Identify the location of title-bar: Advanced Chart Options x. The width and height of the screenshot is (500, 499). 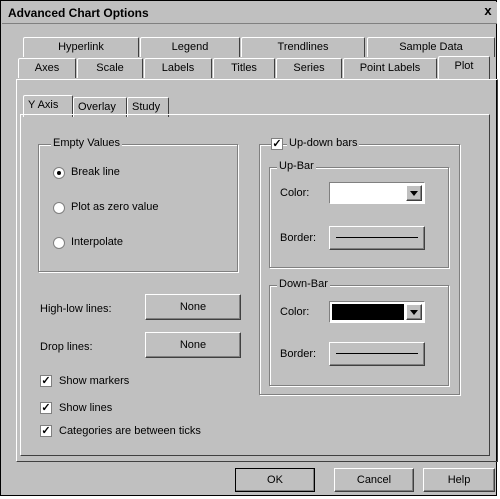
(249, 13).